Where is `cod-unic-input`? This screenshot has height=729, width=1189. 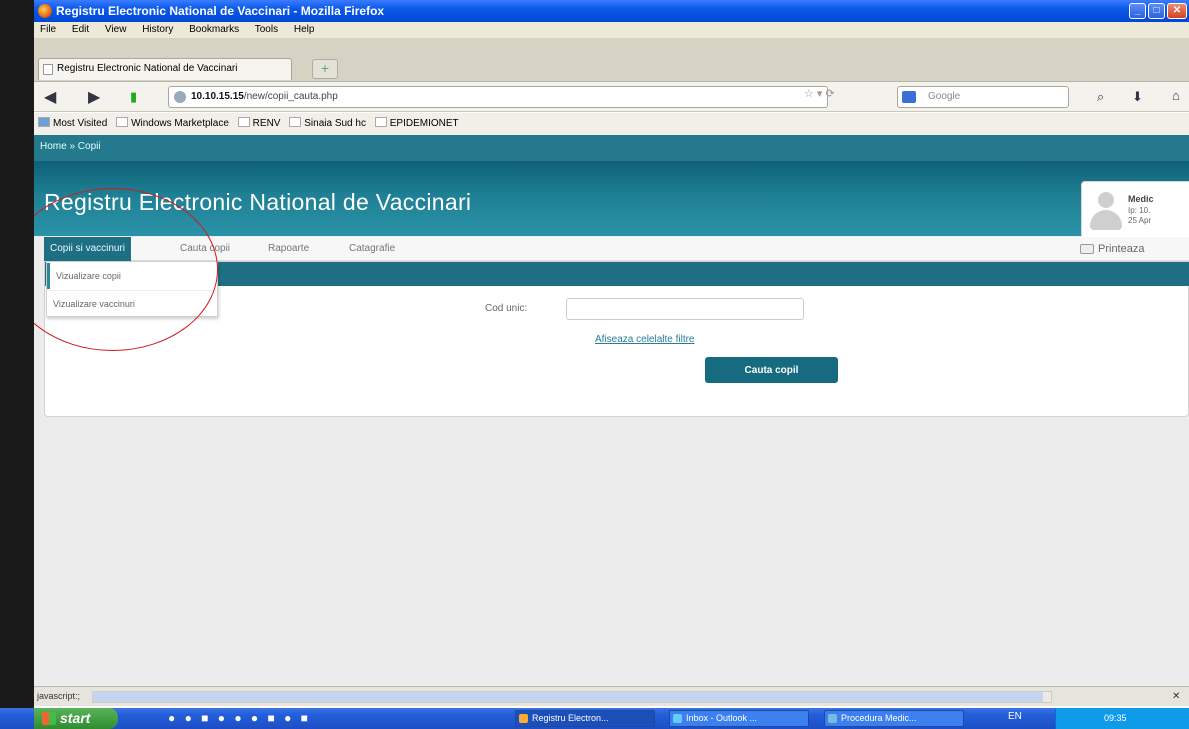
cod-unic-input is located at coordinates (685, 309).